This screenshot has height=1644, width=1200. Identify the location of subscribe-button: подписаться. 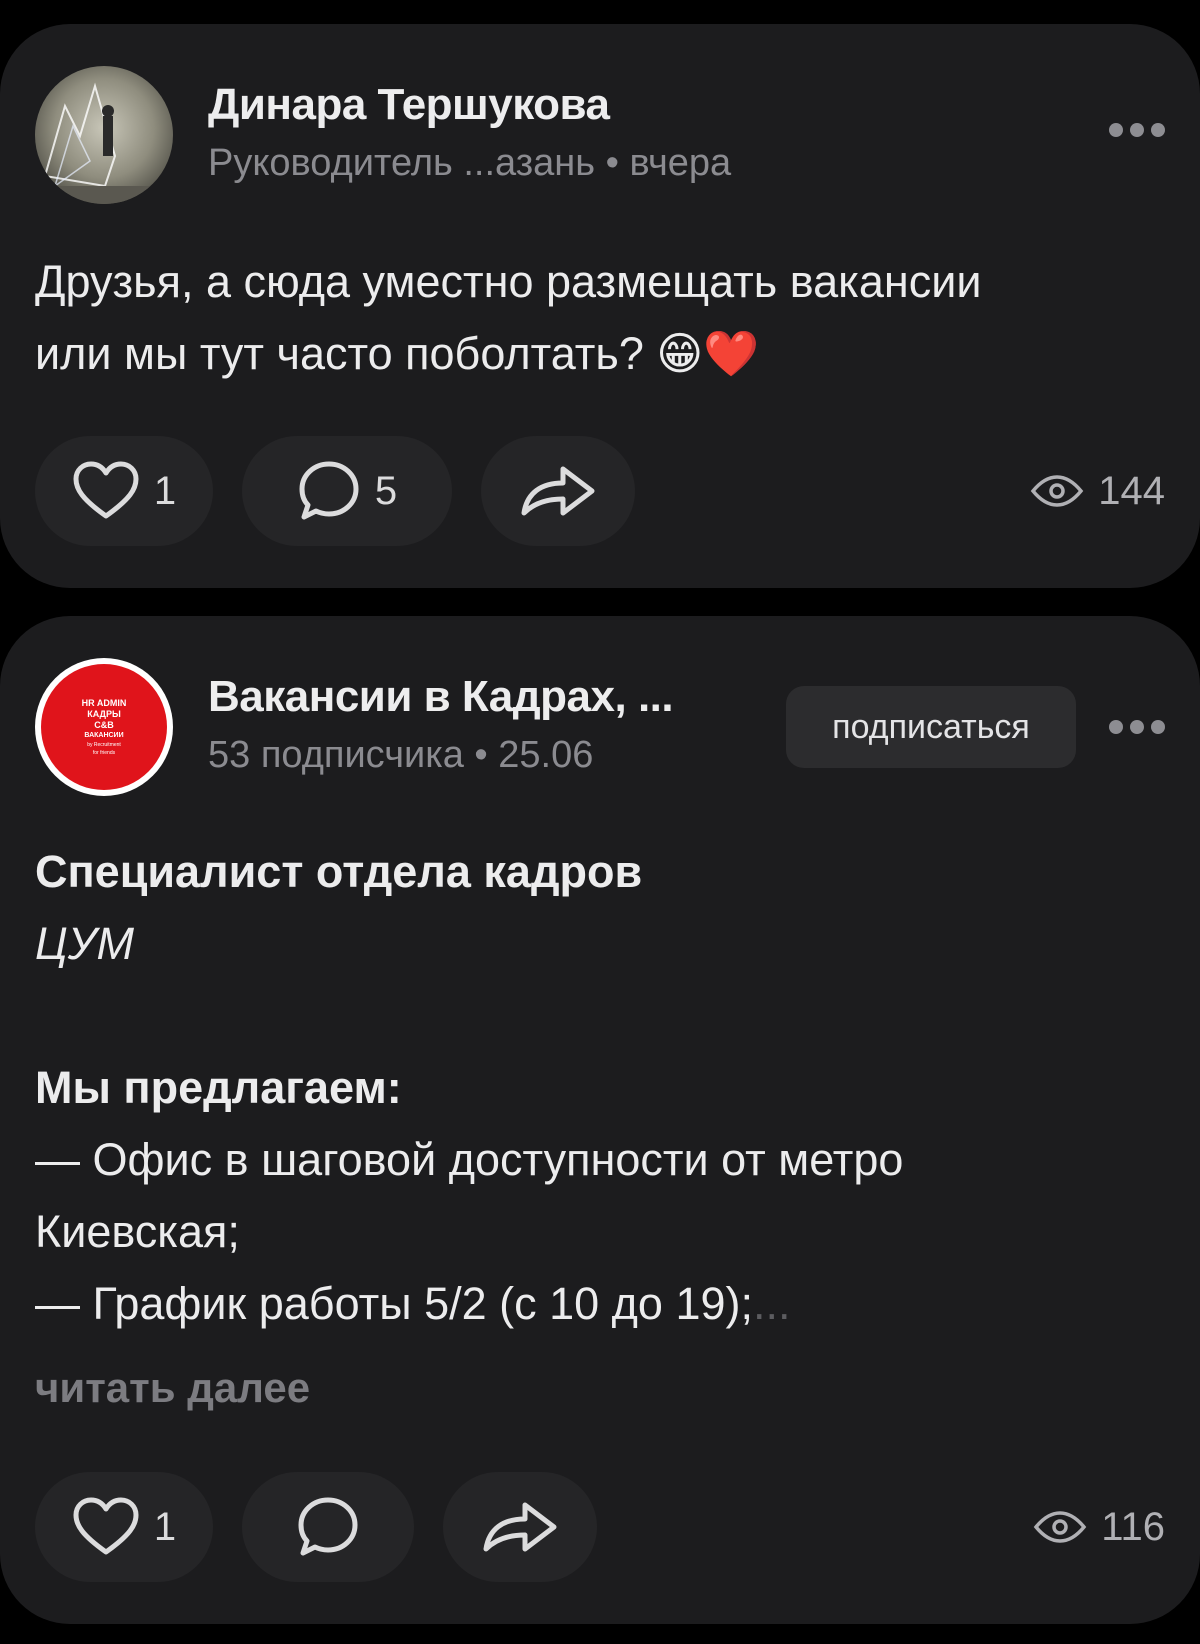
(931, 727).